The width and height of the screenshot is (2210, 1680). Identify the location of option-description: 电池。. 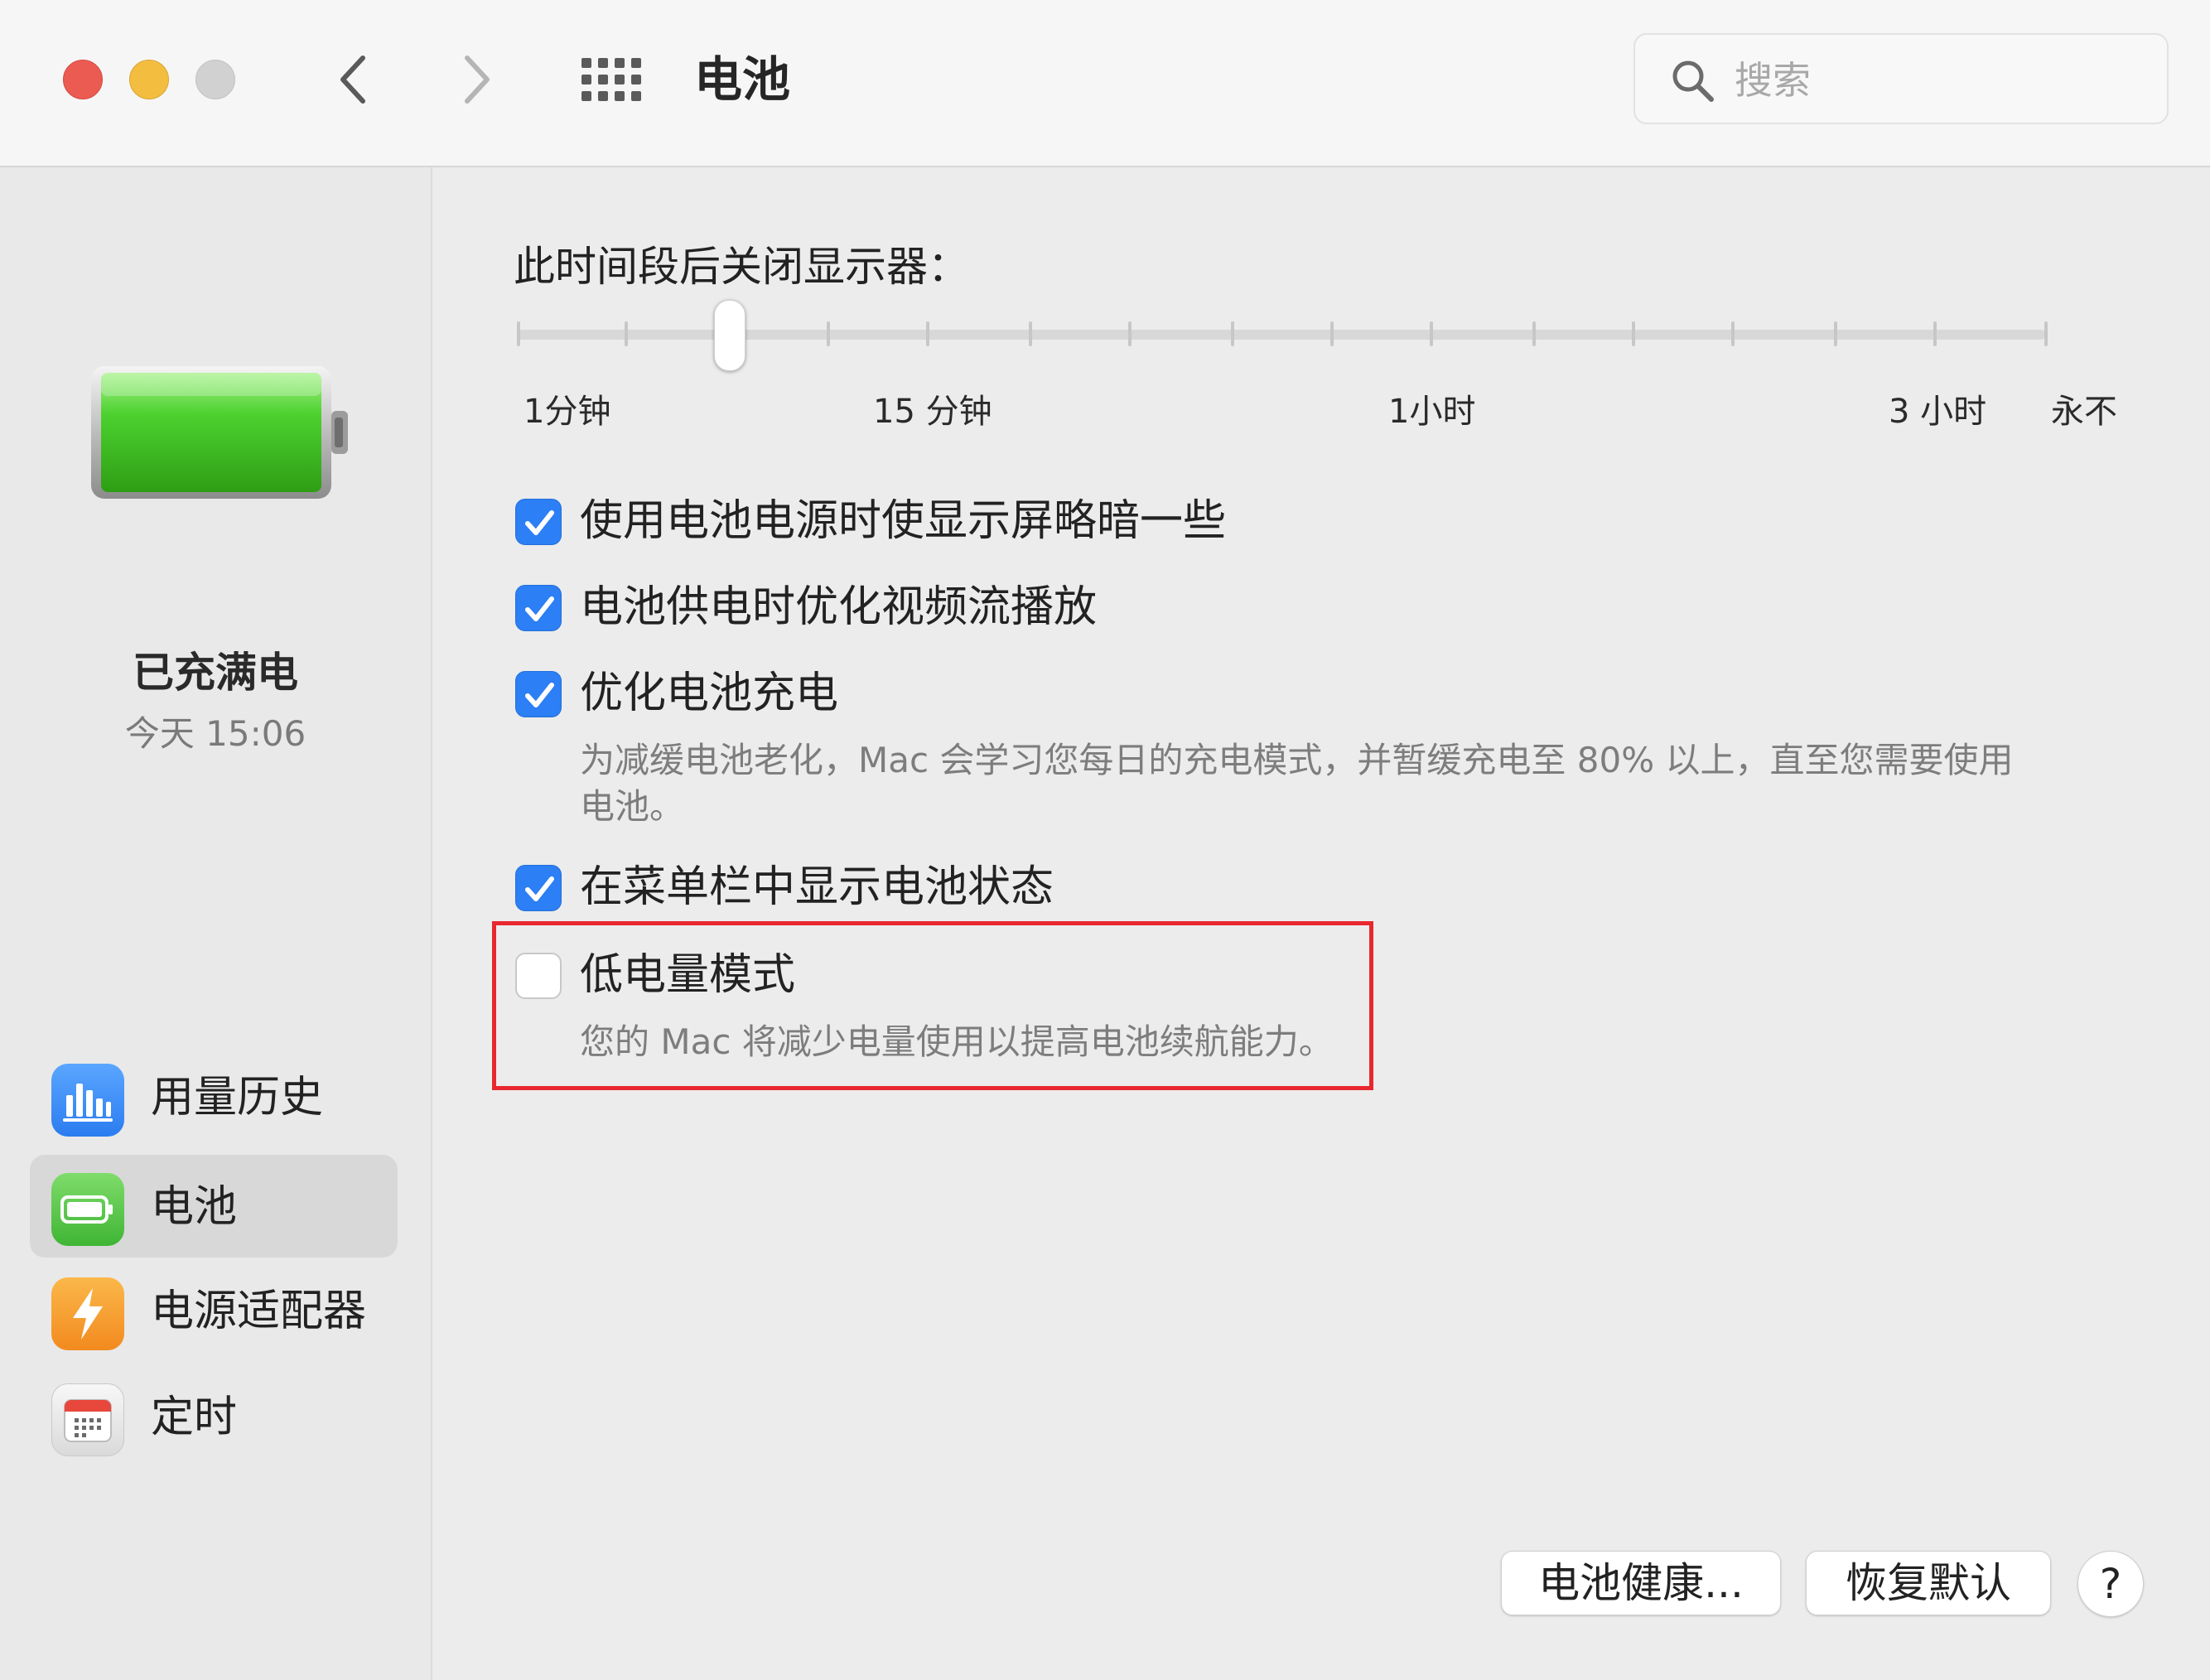
(632, 806).